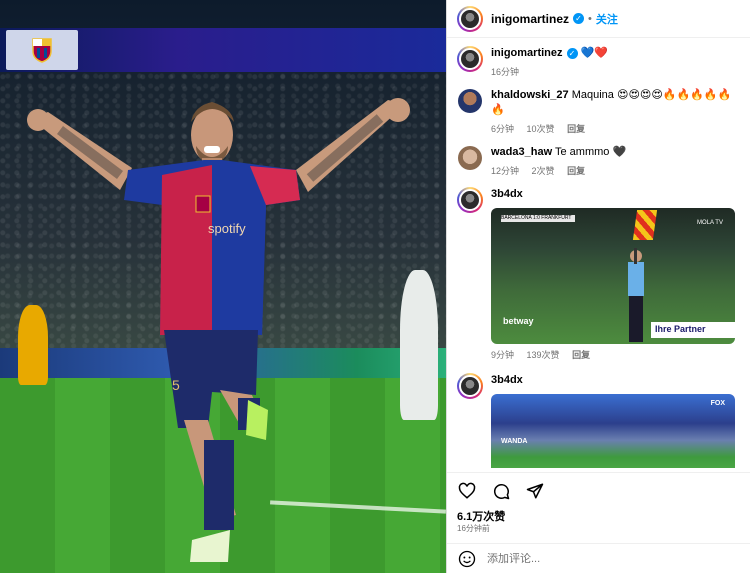 Image resolution: width=750 pixels, height=573 pixels. I want to click on caption-text: 💙❤️, so click(594, 53).